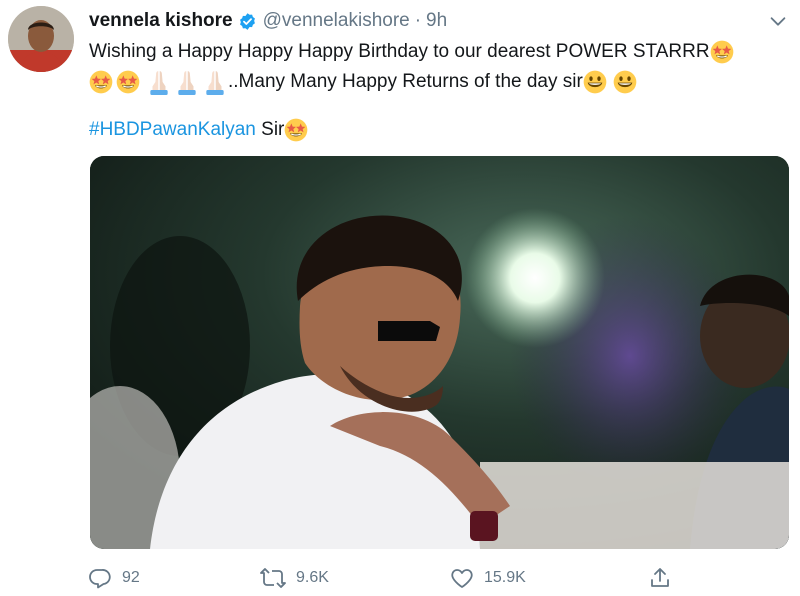 The width and height of the screenshot is (800, 596). Describe the element at coordinates (436, 21) in the screenshot. I see `tweet-timestamp: 9h` at that location.